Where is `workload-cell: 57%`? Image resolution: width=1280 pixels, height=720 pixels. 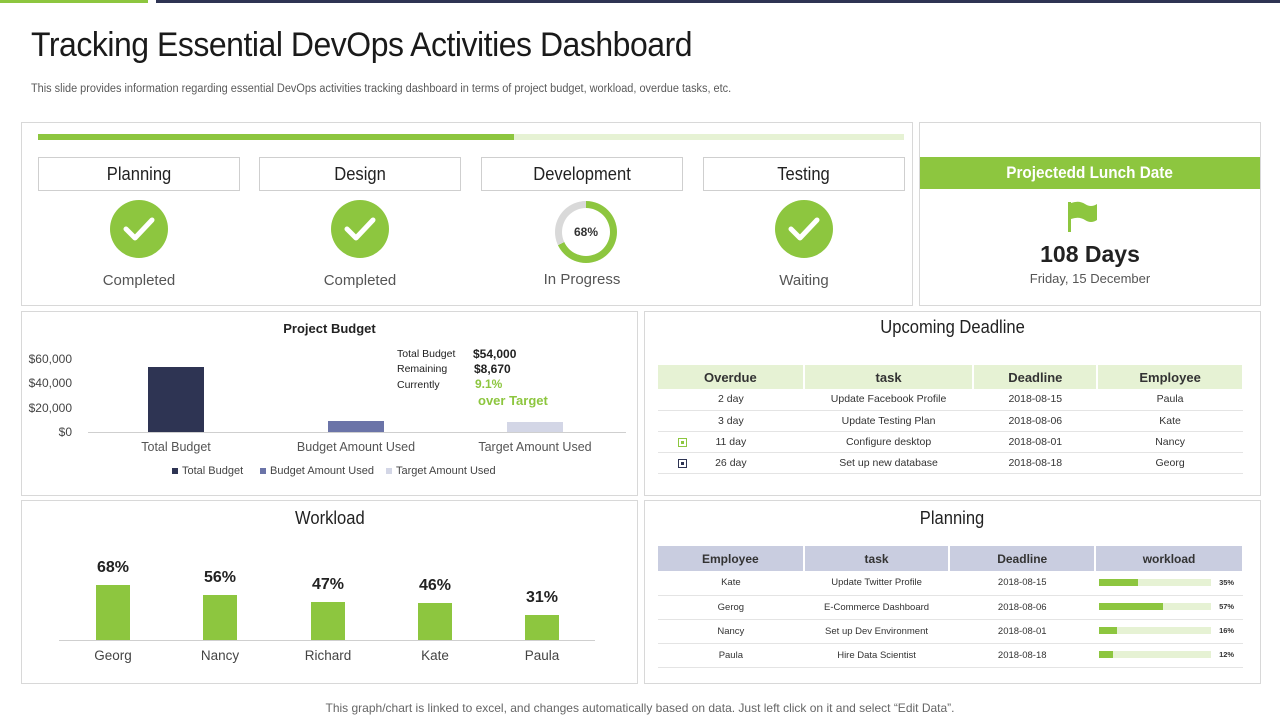
workload-cell: 57% is located at coordinates (1169, 607).